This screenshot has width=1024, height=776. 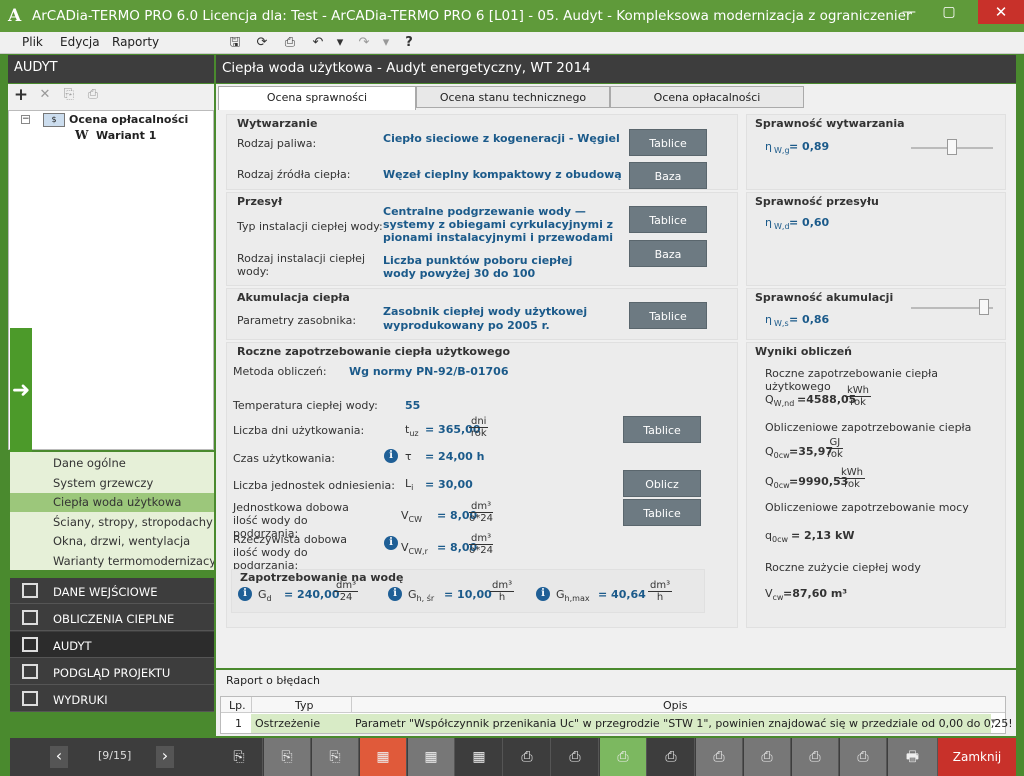 I want to click on nav-wydruki: WYDRUKI, so click(x=112, y=699).